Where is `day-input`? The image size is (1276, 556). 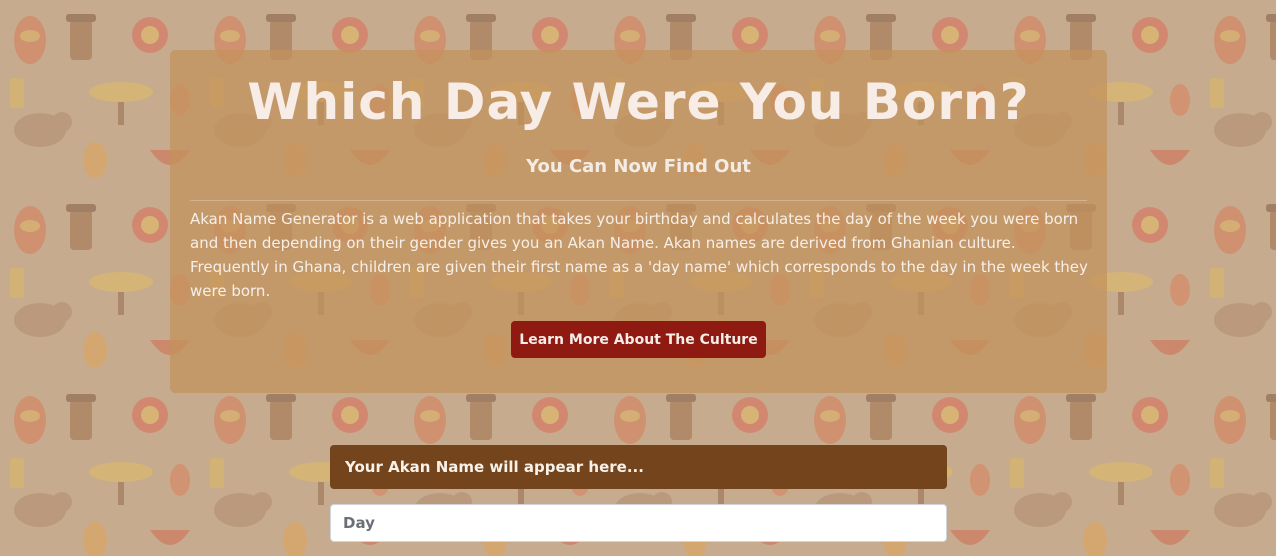
day-input is located at coordinates (638, 523).